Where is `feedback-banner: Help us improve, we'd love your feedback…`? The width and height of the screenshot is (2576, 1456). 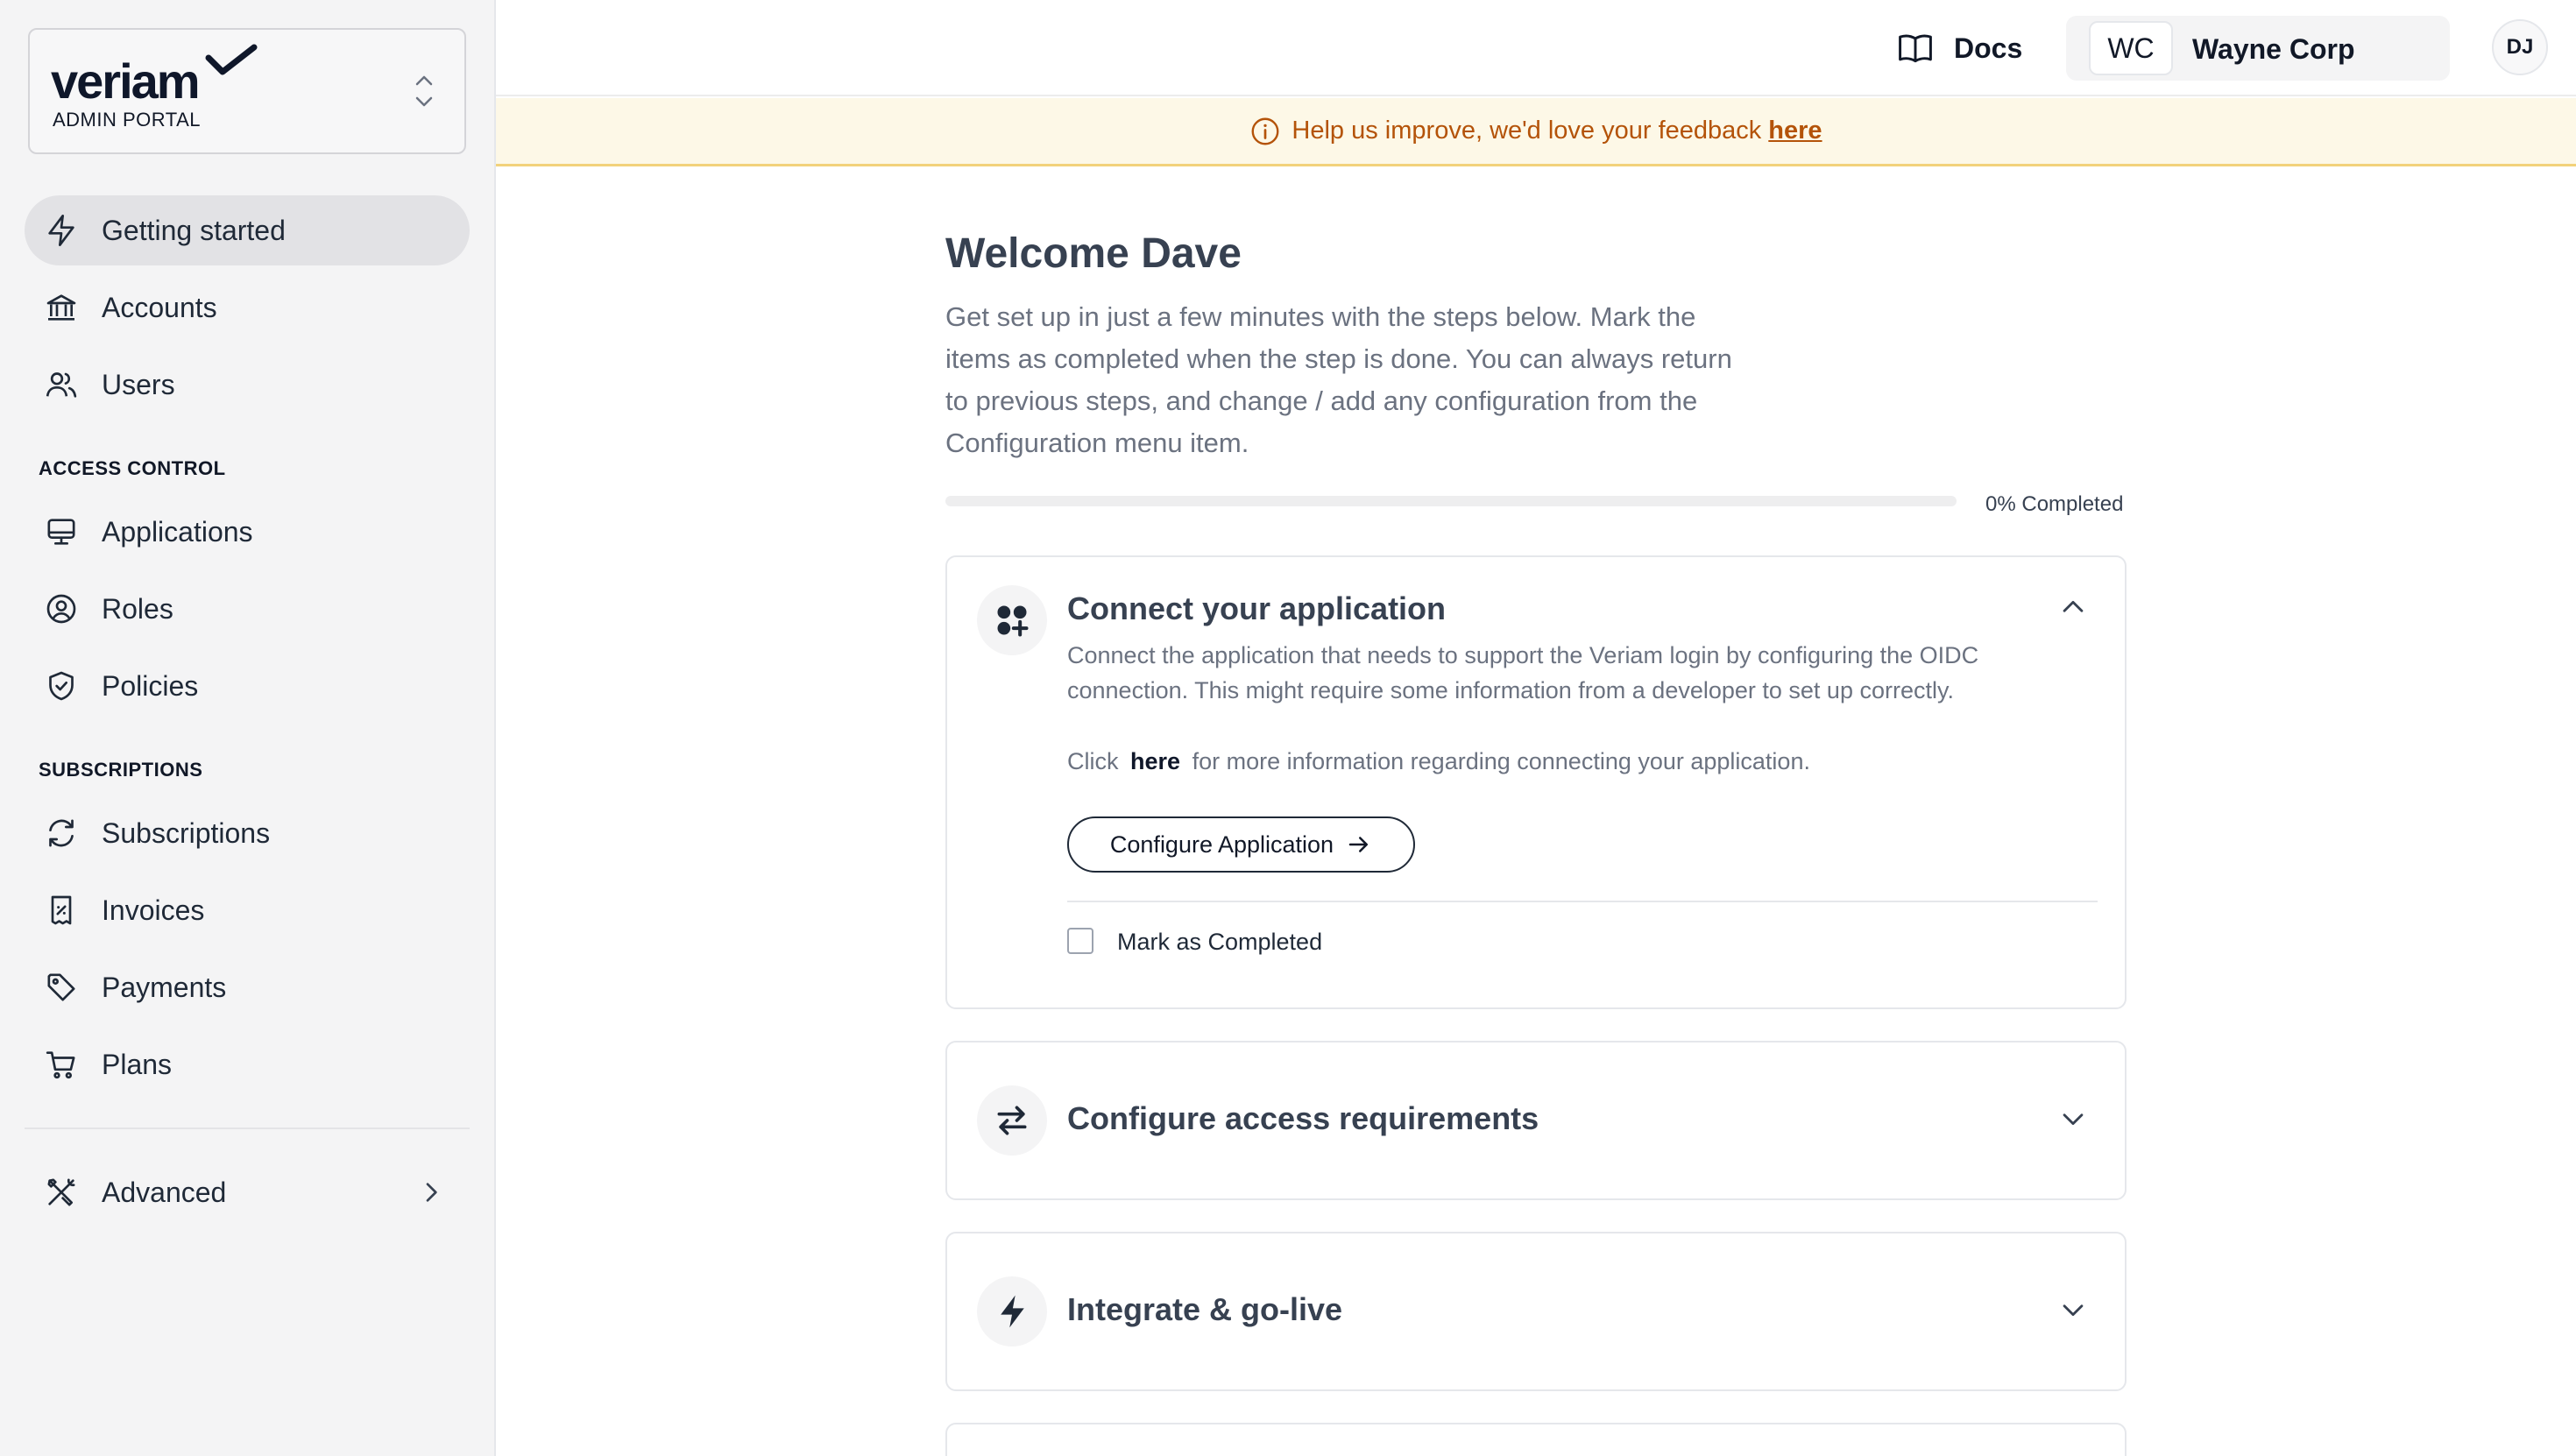 feedback-banner: Help us improve, we'd love your feedback… is located at coordinates (1536, 132).